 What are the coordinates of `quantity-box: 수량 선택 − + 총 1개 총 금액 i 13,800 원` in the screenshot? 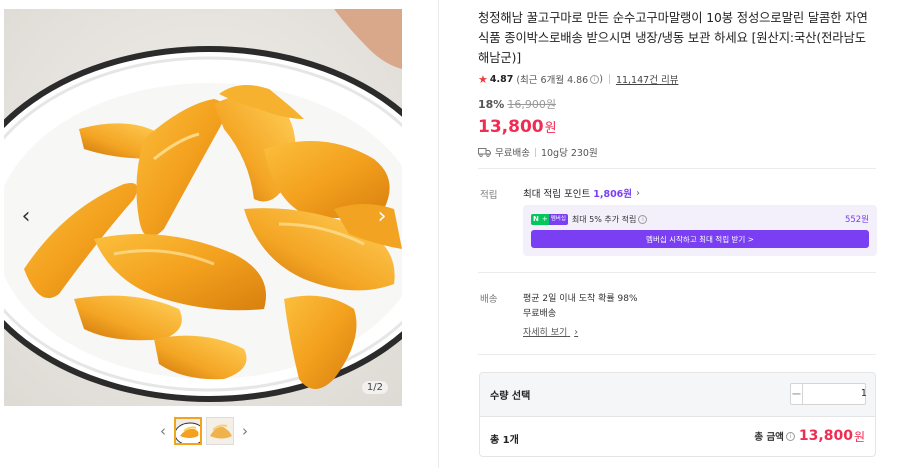 It's located at (677, 414).